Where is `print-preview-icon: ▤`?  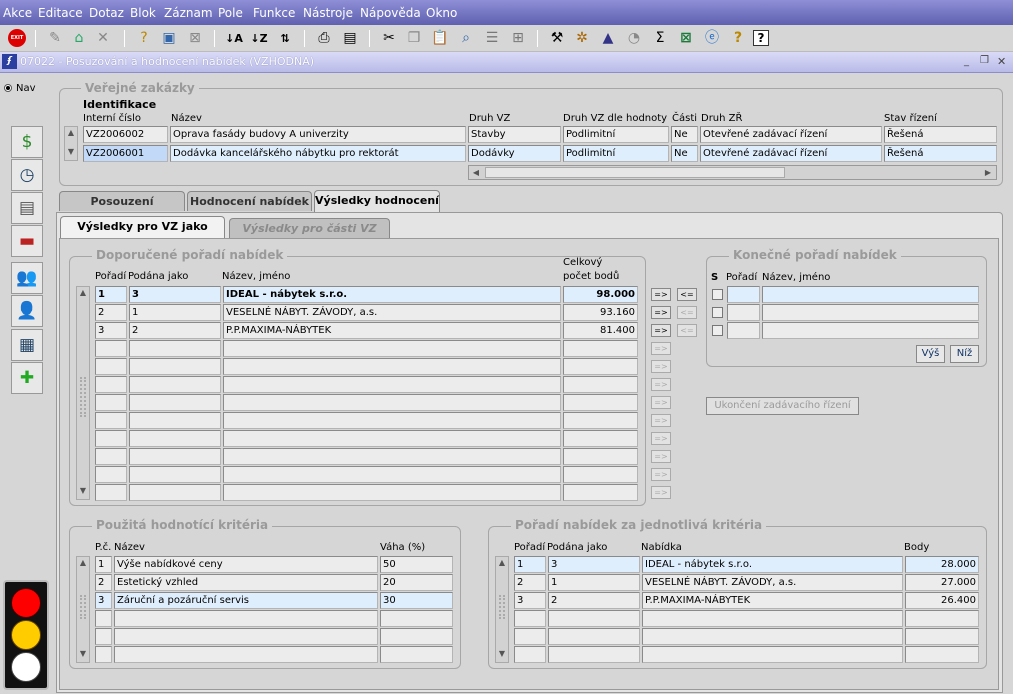
print-preview-icon: ▤ is located at coordinates (350, 38).